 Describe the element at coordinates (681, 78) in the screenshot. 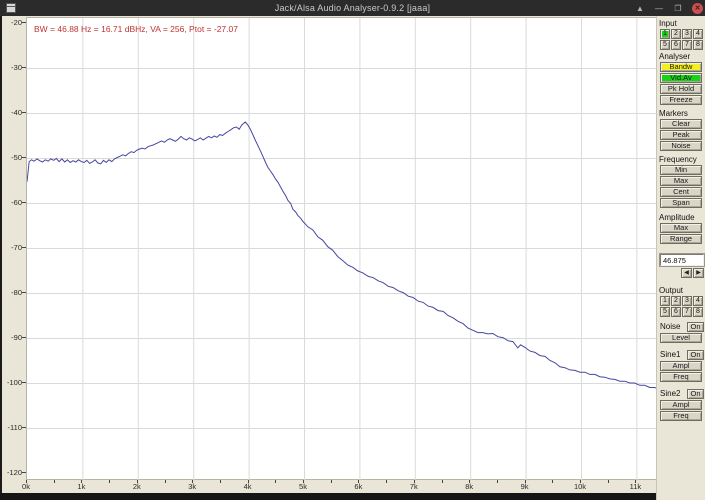

I see `analyser-vid-av-button: Vid.Av` at that location.